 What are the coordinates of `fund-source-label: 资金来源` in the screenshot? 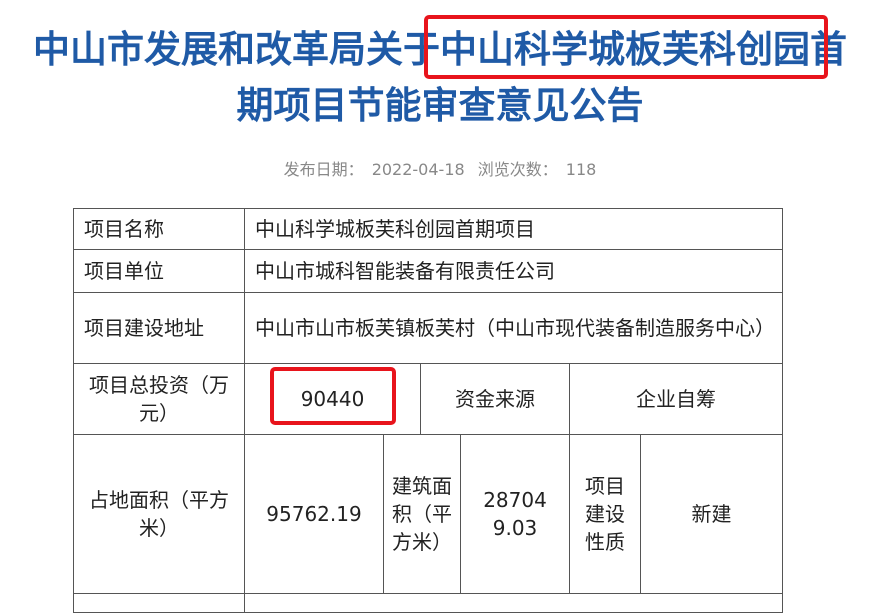 It's located at (495, 399).